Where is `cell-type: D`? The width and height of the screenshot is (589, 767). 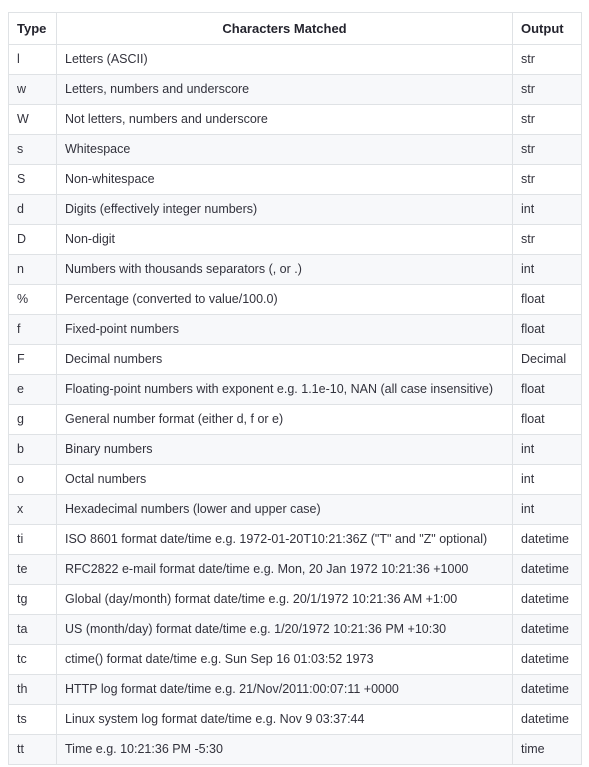
cell-type: D is located at coordinates (32, 239).